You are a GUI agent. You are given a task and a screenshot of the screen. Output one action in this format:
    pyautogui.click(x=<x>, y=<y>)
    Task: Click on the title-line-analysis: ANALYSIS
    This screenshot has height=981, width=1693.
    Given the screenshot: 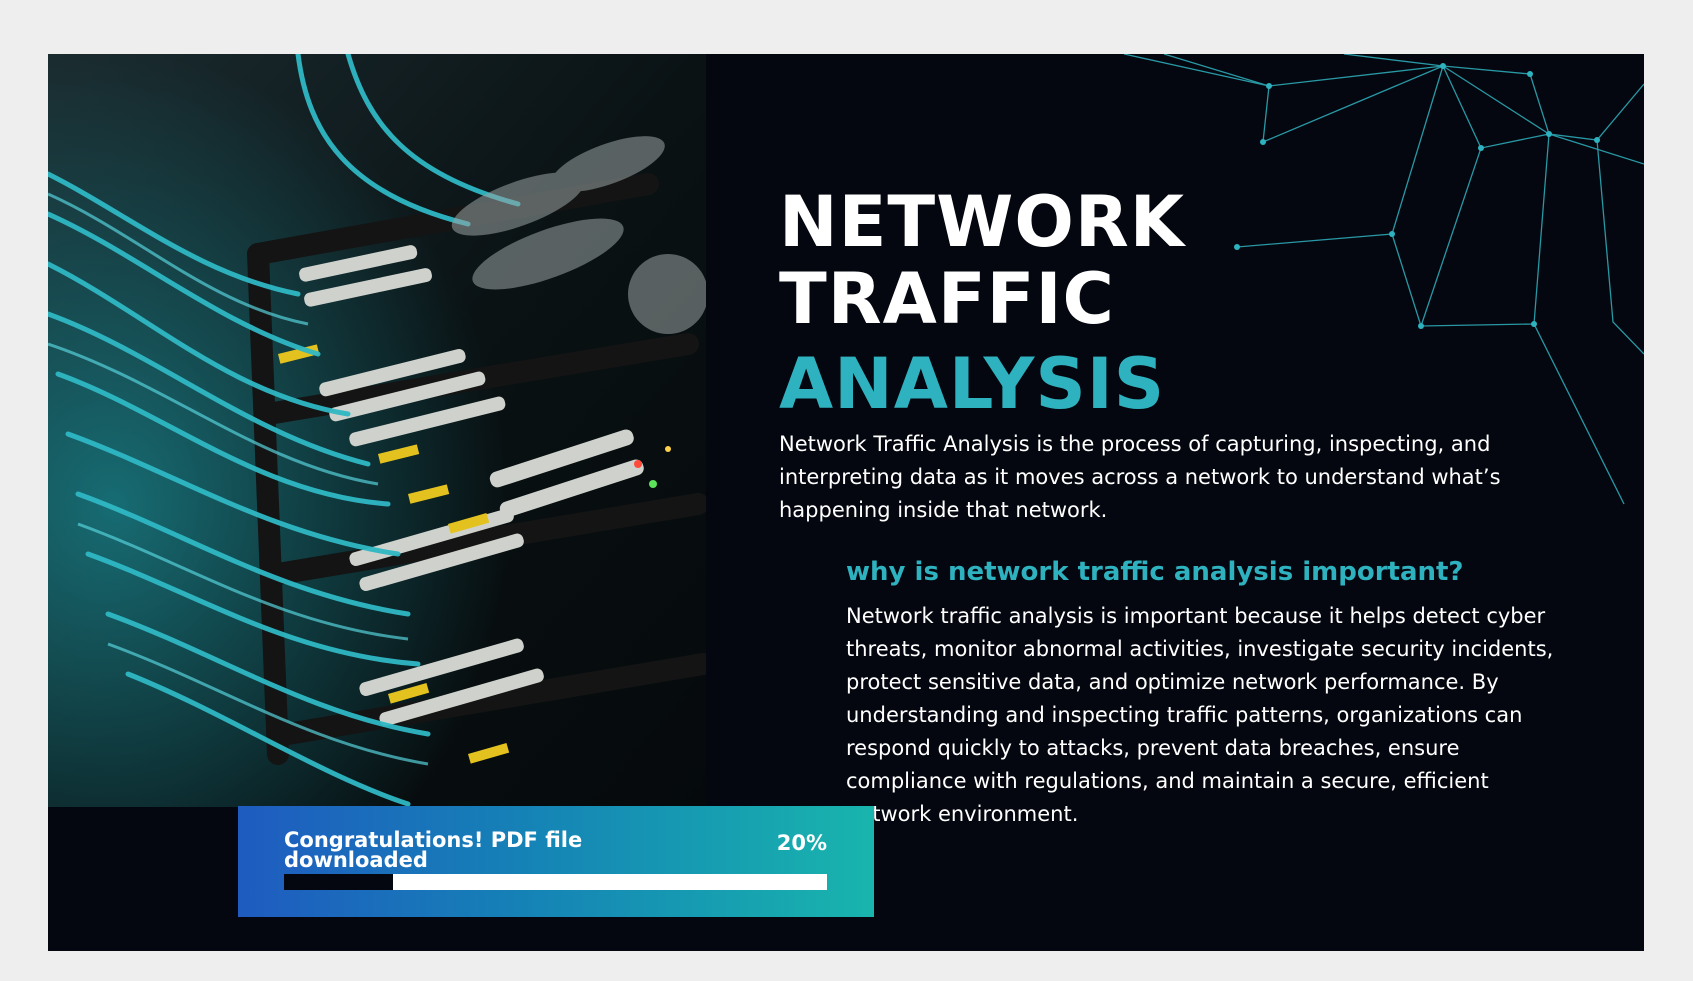 What is the action you would take?
    pyautogui.click(x=972, y=384)
    